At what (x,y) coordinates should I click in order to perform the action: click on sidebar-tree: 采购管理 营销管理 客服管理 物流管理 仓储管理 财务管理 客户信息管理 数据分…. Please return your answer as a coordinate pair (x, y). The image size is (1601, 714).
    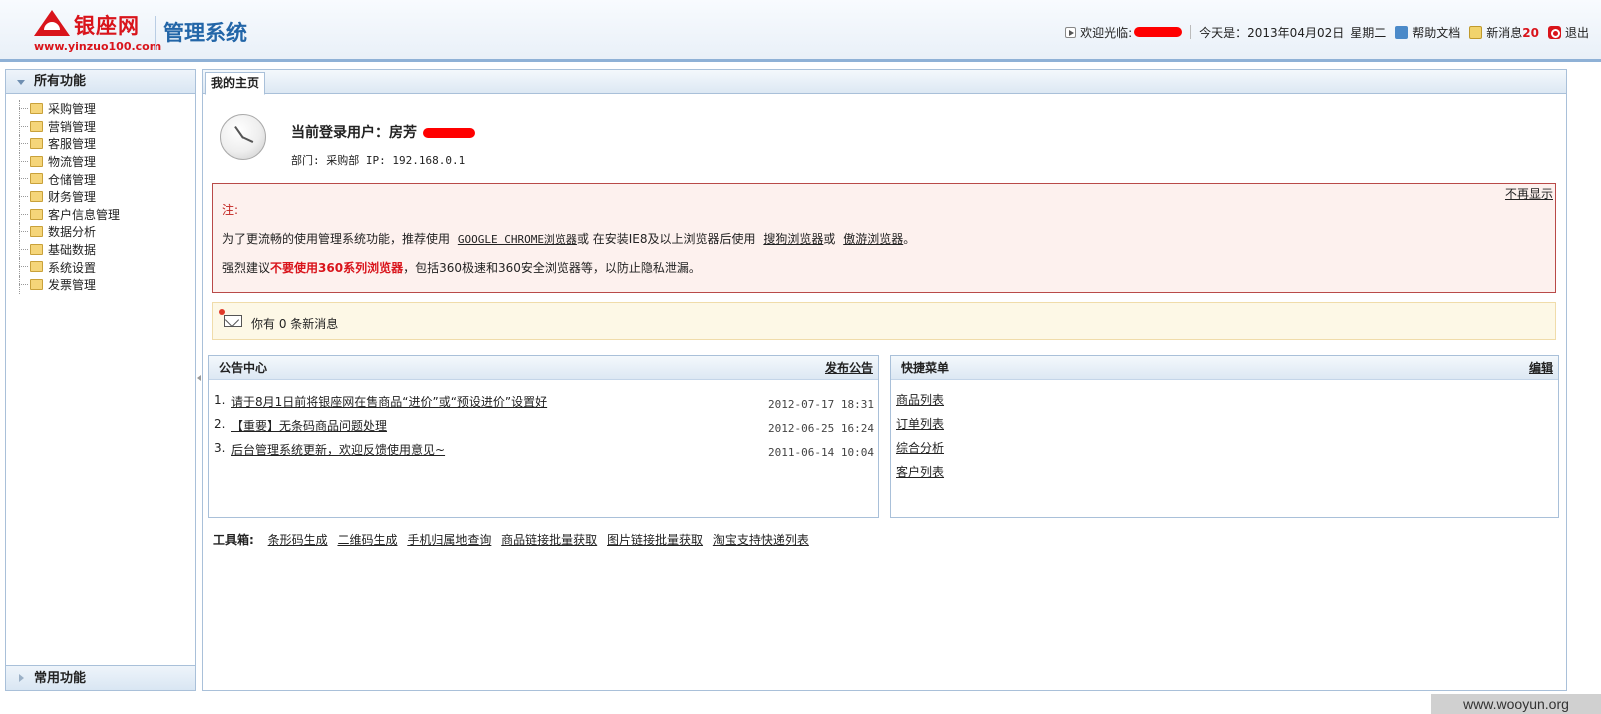
    Looking at the image, I should click on (100, 194).